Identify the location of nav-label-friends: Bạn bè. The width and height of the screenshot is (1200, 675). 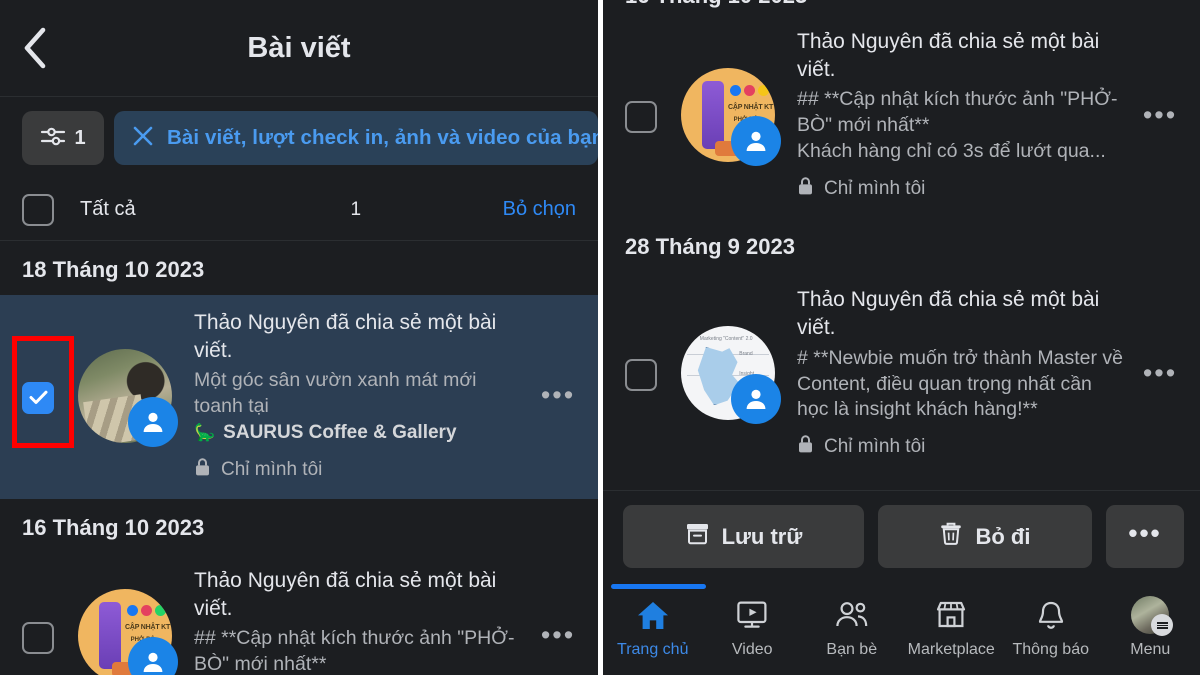
(852, 650).